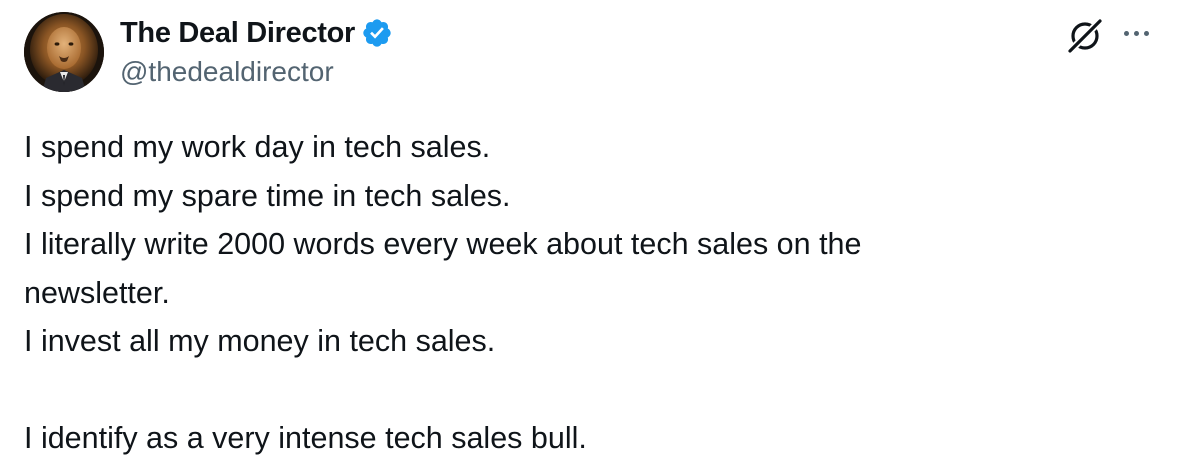 The height and width of the screenshot is (468, 1180). Describe the element at coordinates (1085, 35) in the screenshot. I see `grok-icon` at that location.